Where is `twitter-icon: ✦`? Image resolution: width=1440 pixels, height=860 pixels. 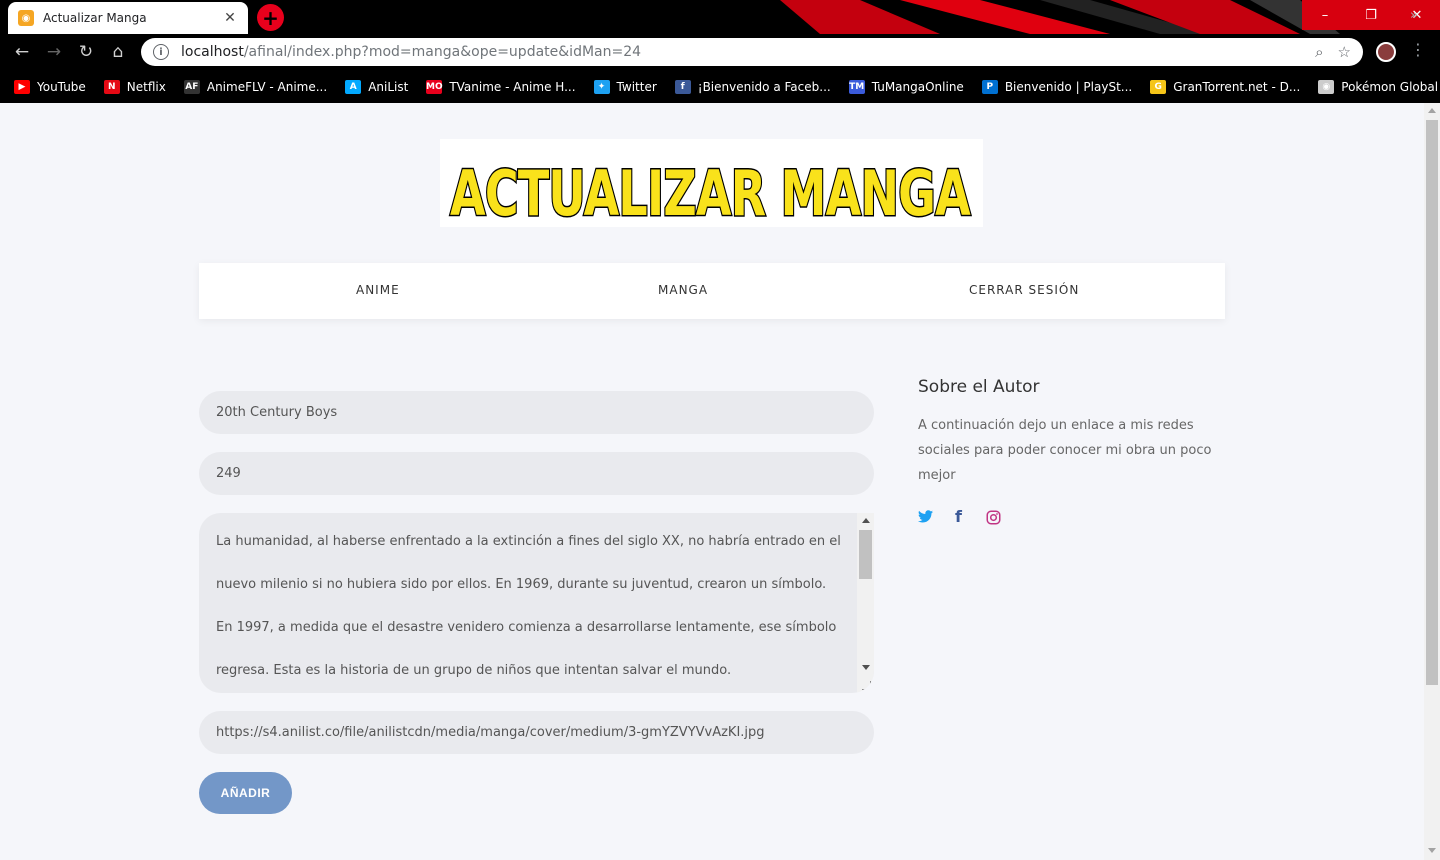 twitter-icon: ✦ is located at coordinates (601, 86).